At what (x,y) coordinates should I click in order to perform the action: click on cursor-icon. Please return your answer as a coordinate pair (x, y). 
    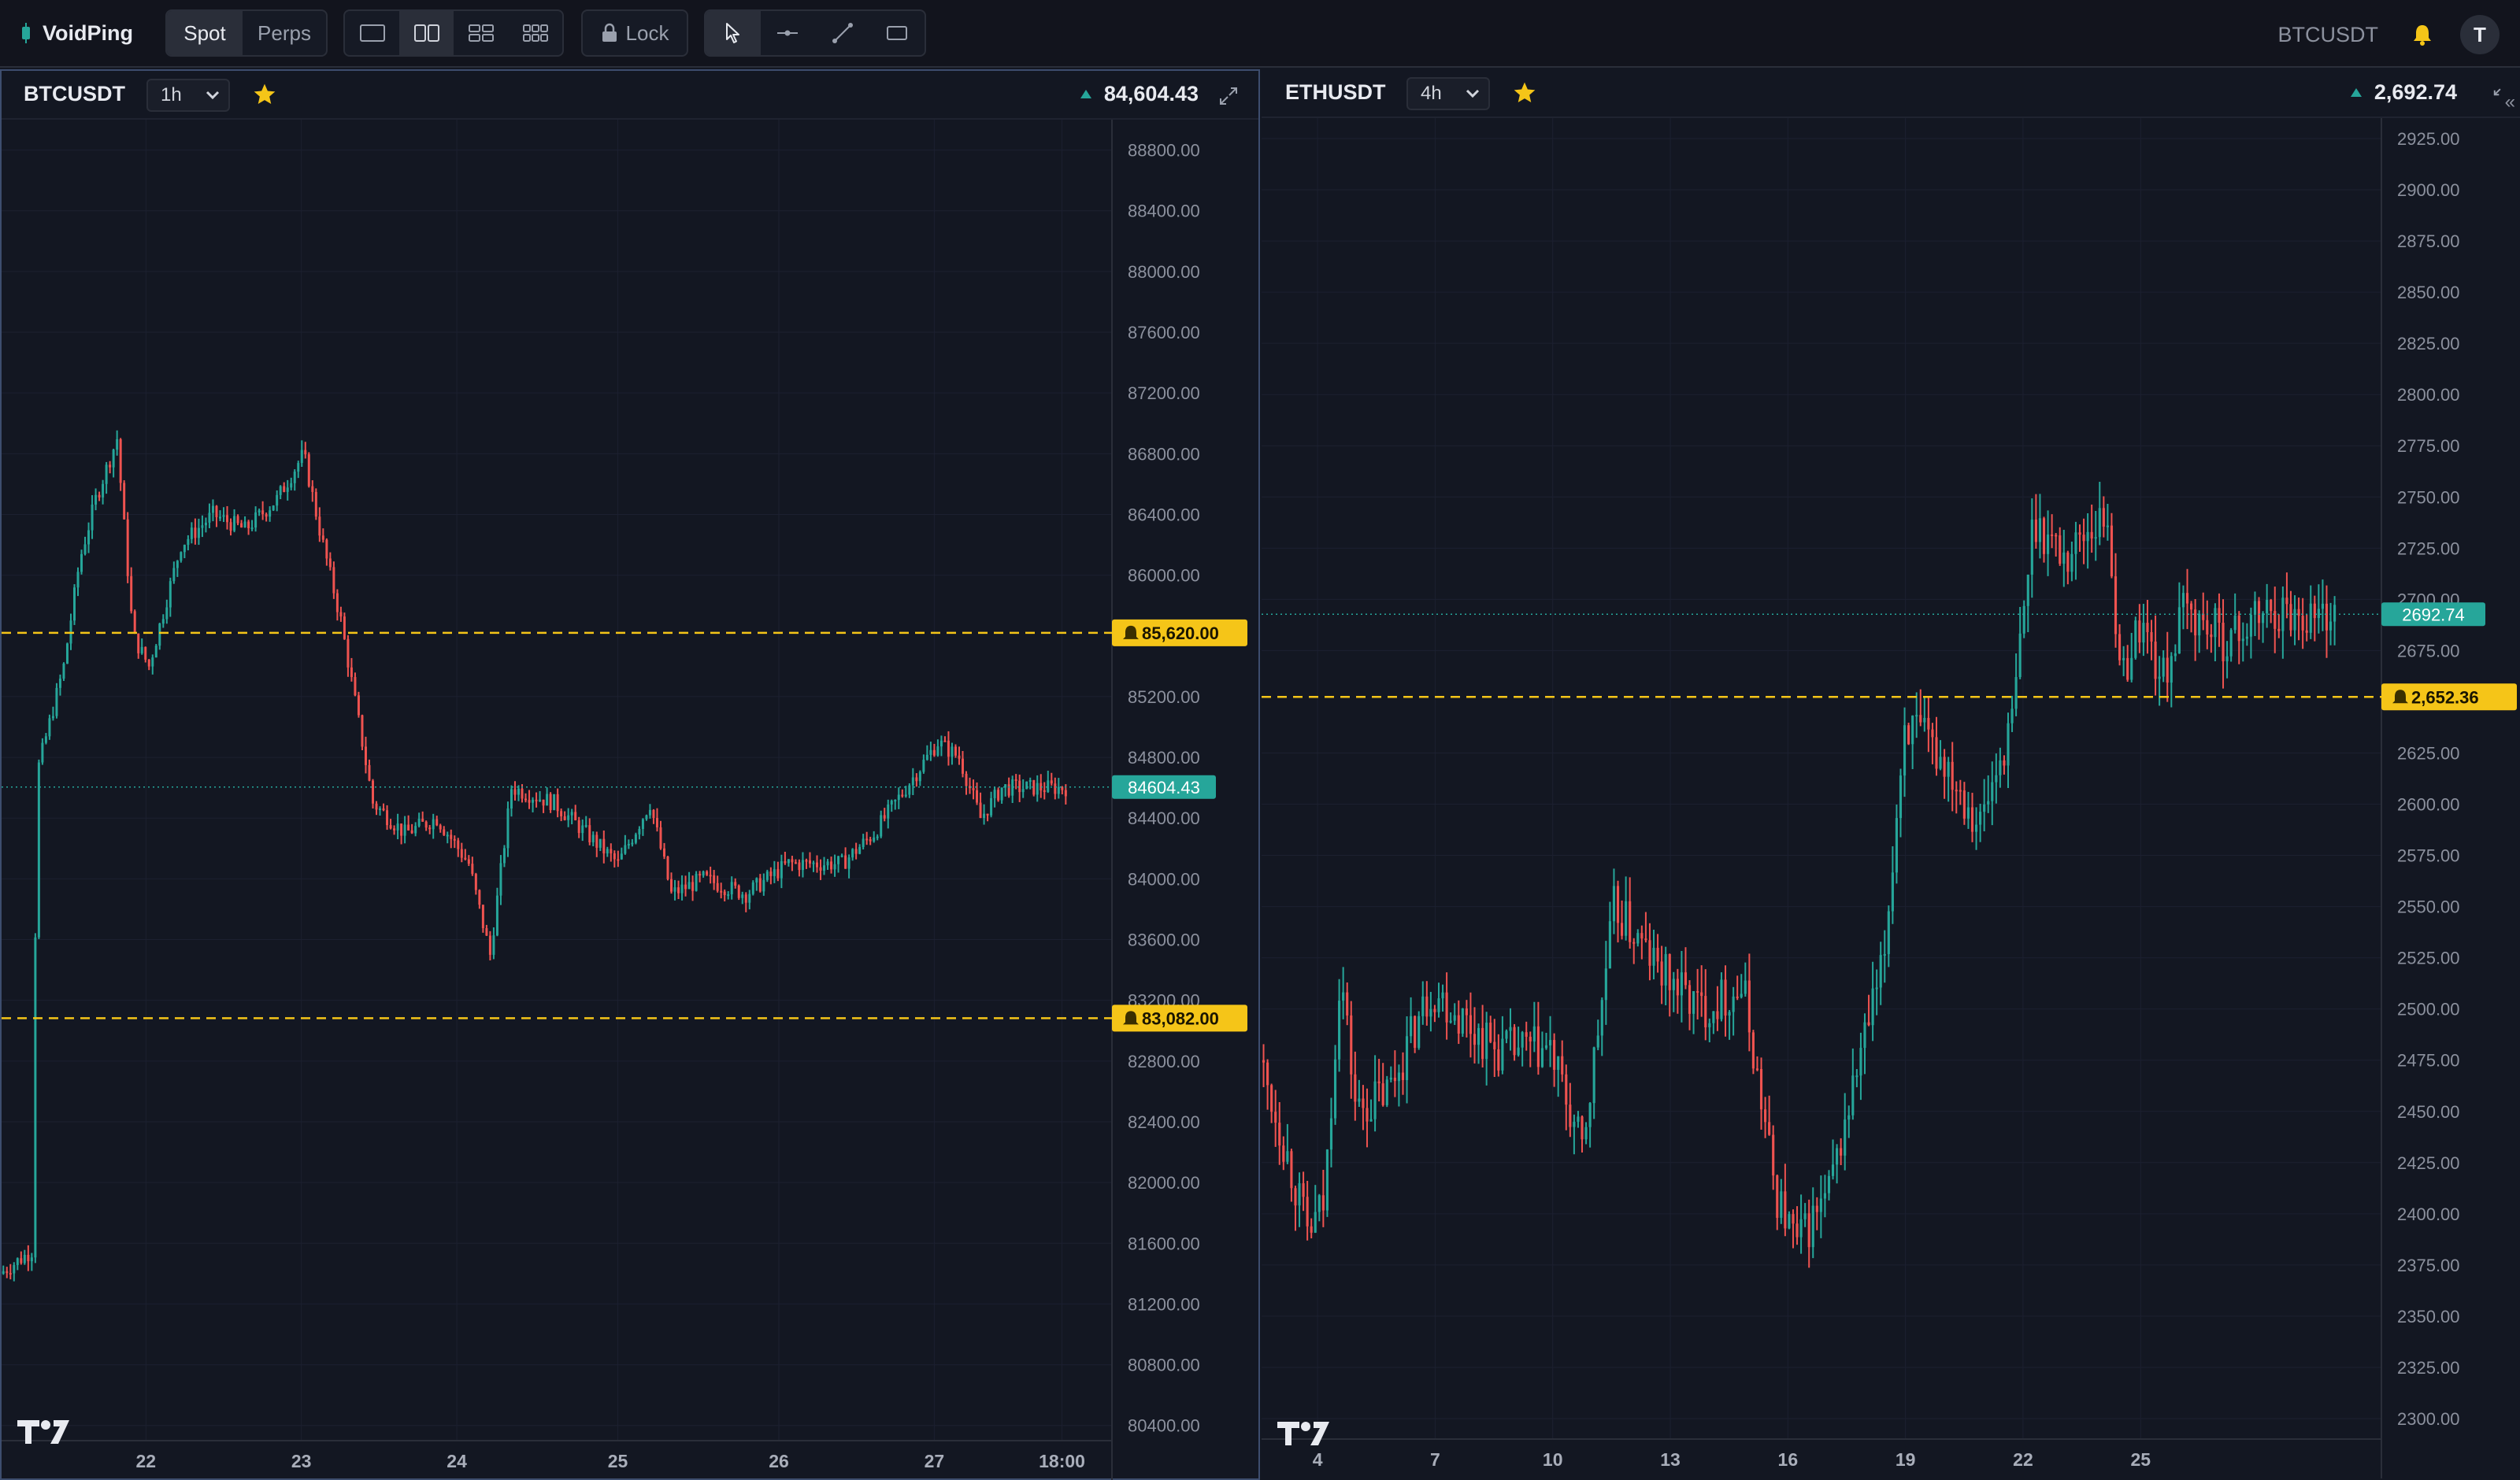
    Looking at the image, I should click on (733, 33).